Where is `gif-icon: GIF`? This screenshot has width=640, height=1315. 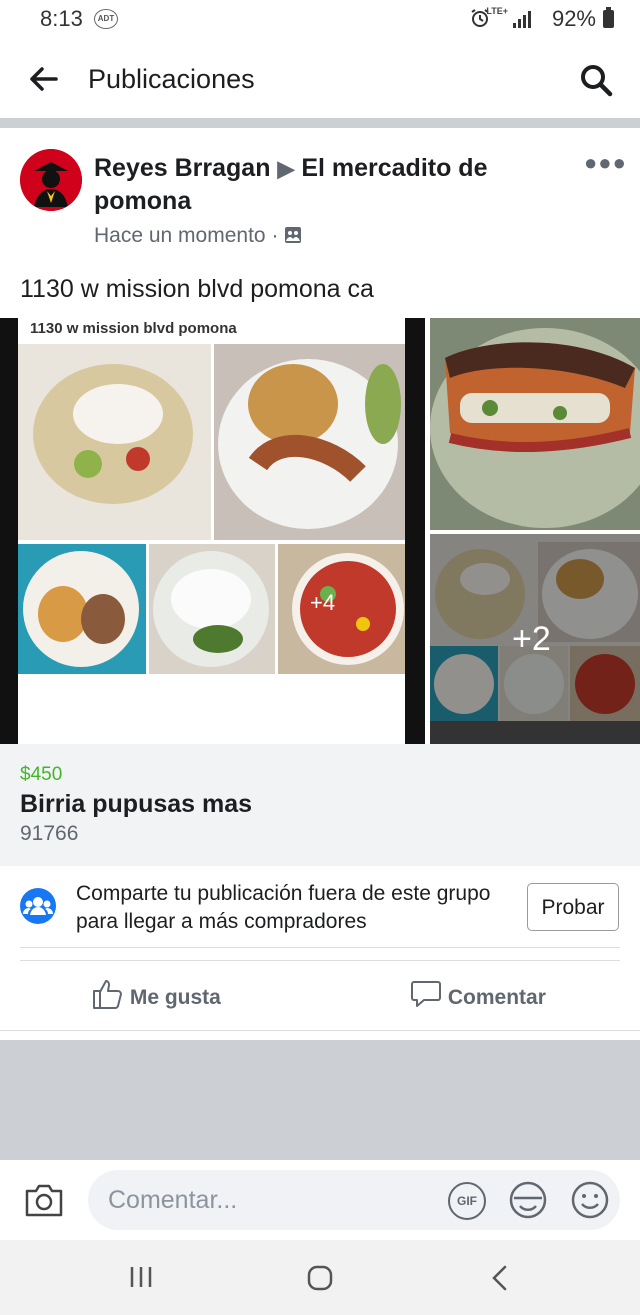
gif-icon: GIF is located at coordinates (467, 1201).